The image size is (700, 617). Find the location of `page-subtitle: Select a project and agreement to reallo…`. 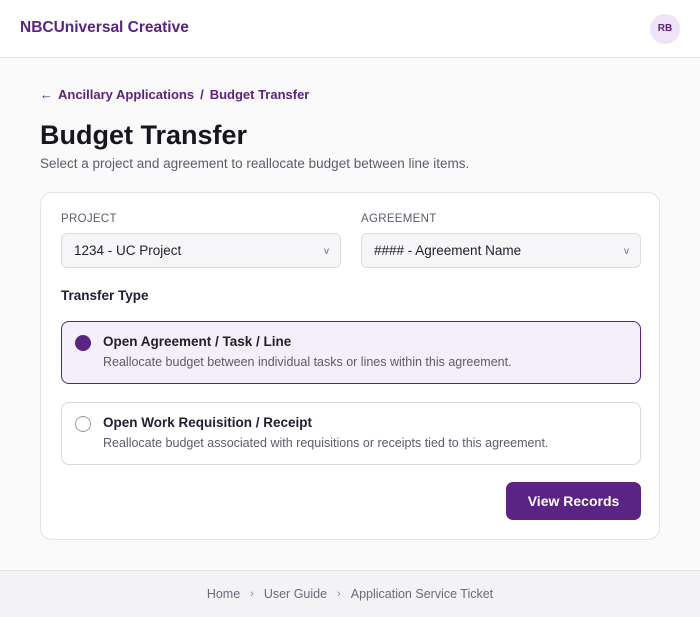

page-subtitle: Select a project and agreement to reallo… is located at coordinates (255, 163).